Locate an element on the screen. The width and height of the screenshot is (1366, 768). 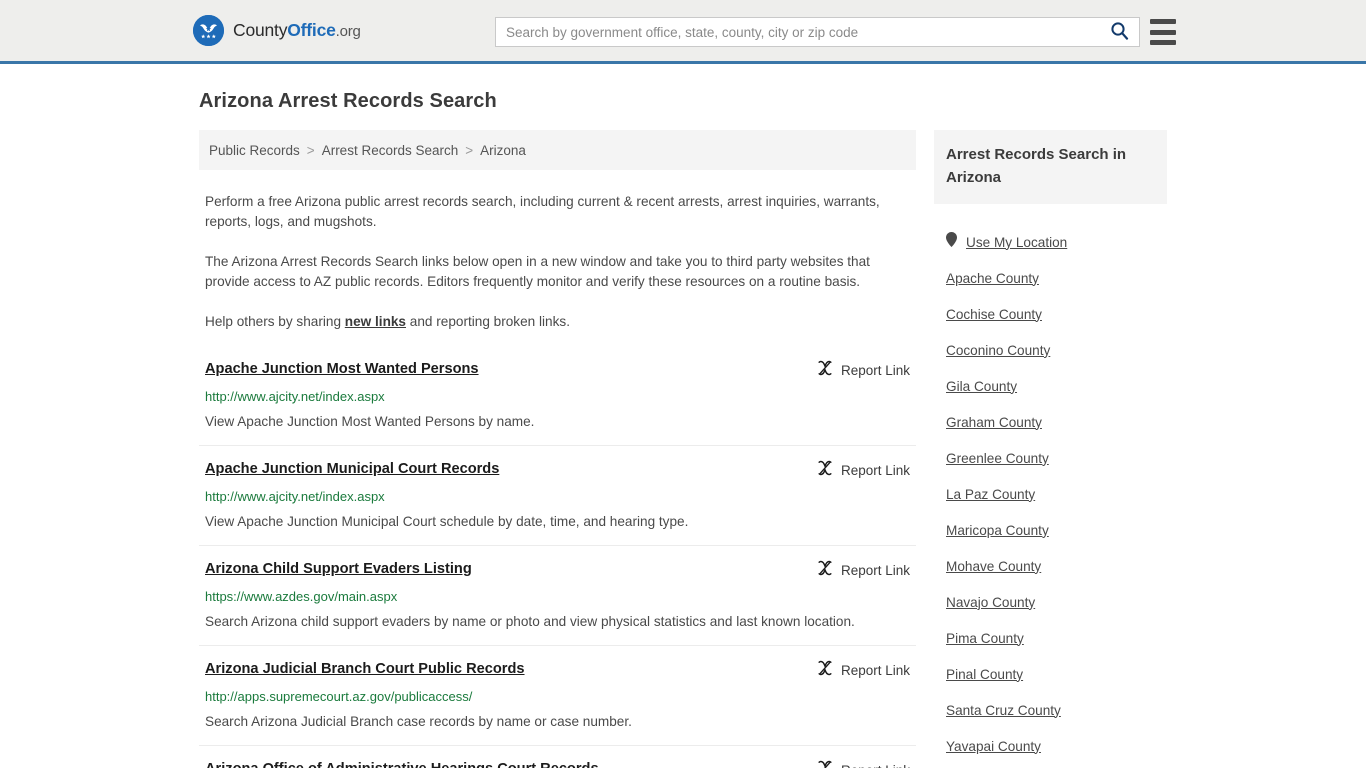
sidebar-item-gila-county: Gila County is located at coordinates (1050, 386).